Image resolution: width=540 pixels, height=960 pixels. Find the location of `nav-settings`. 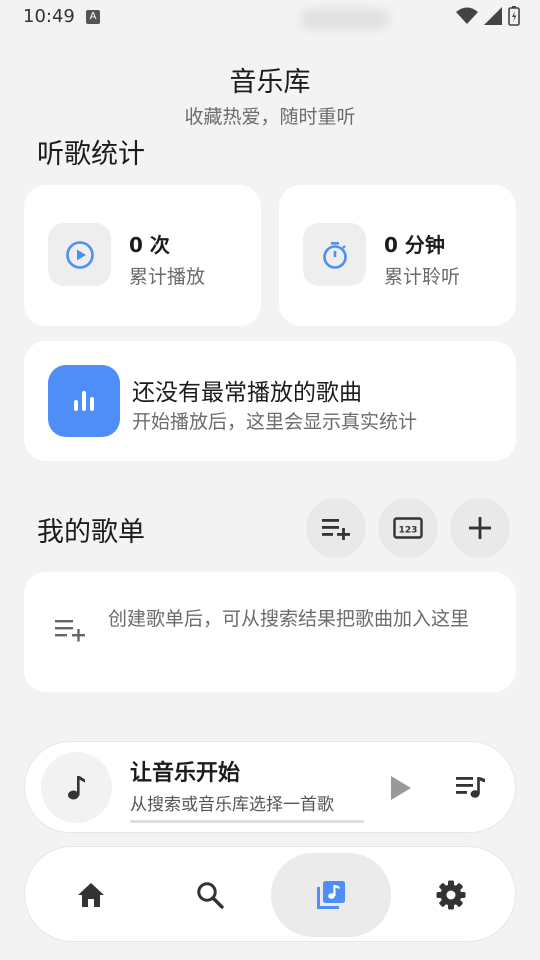

nav-settings is located at coordinates (451, 895).